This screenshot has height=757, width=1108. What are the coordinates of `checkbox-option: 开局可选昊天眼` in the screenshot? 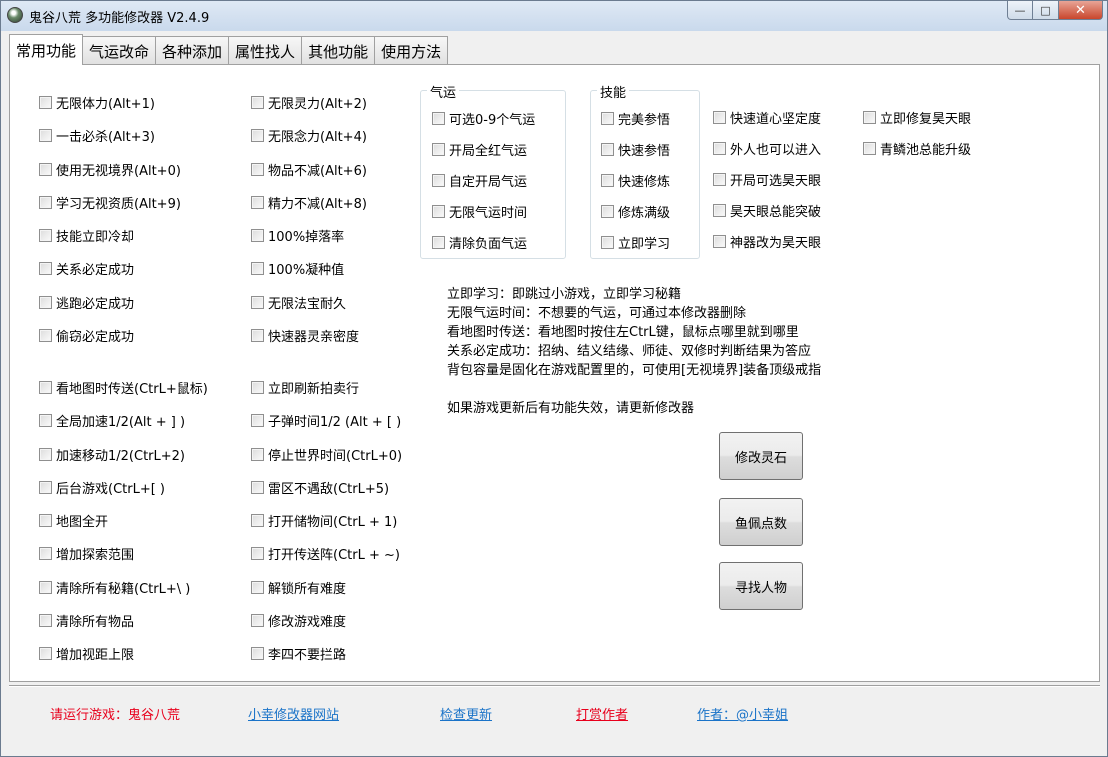 It's located at (767, 179).